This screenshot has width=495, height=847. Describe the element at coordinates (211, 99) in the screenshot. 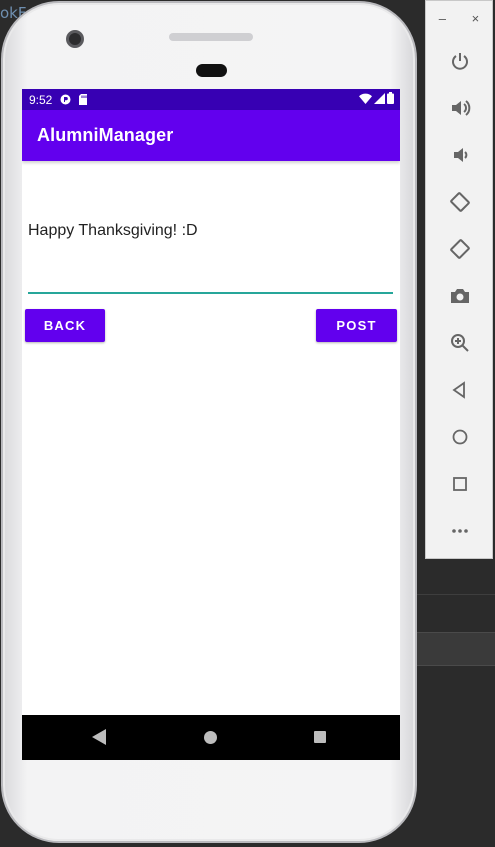

I see `status-bar: 9:52` at that location.